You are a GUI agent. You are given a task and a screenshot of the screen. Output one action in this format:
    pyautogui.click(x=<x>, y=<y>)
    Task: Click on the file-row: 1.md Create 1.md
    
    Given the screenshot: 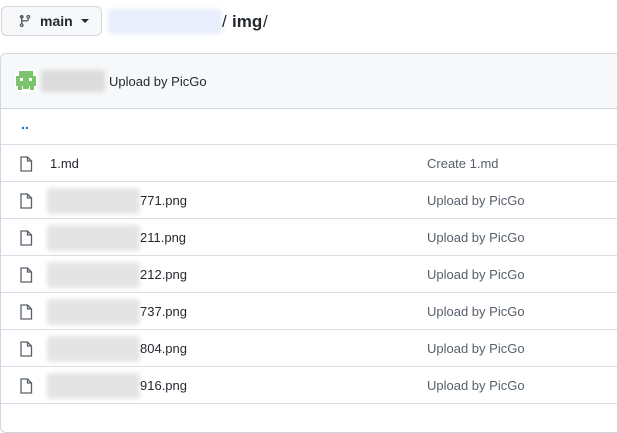 What is the action you would take?
    pyautogui.click(x=309, y=163)
    